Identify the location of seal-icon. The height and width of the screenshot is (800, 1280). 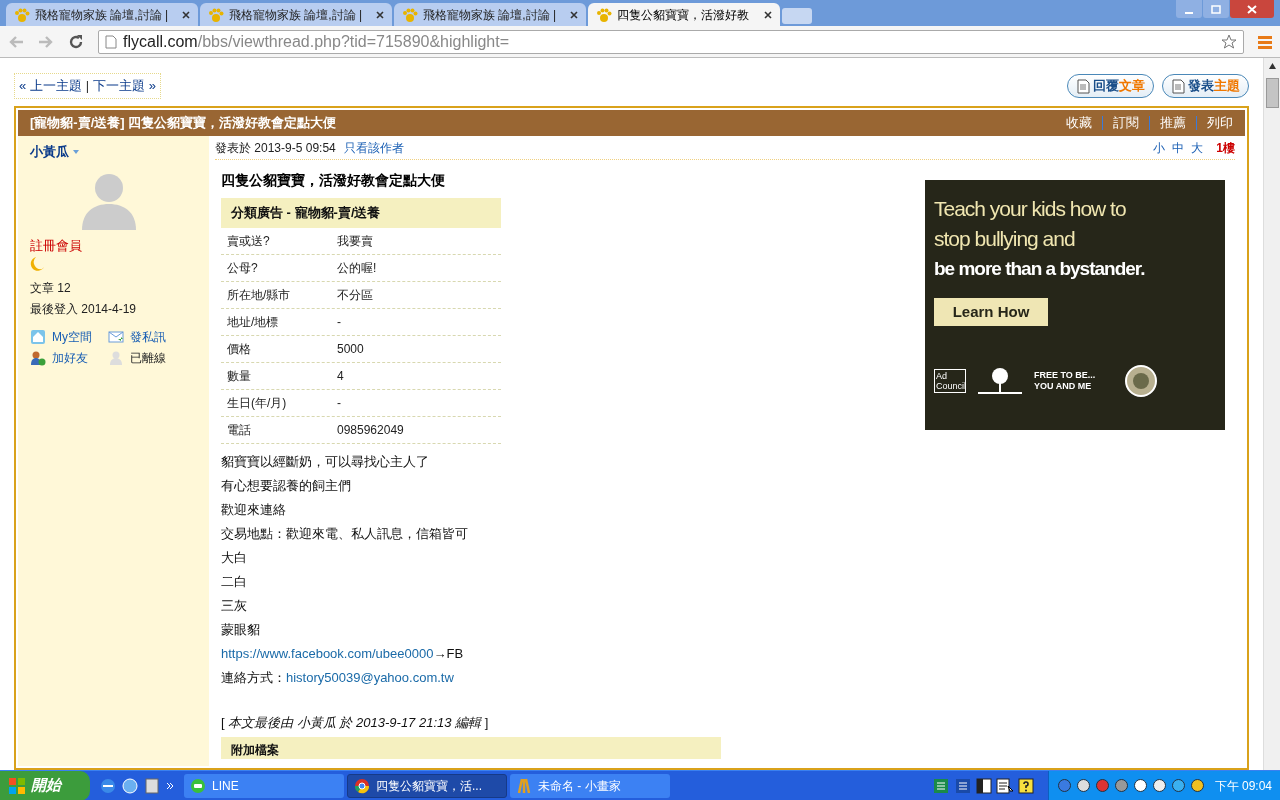
(1141, 381).